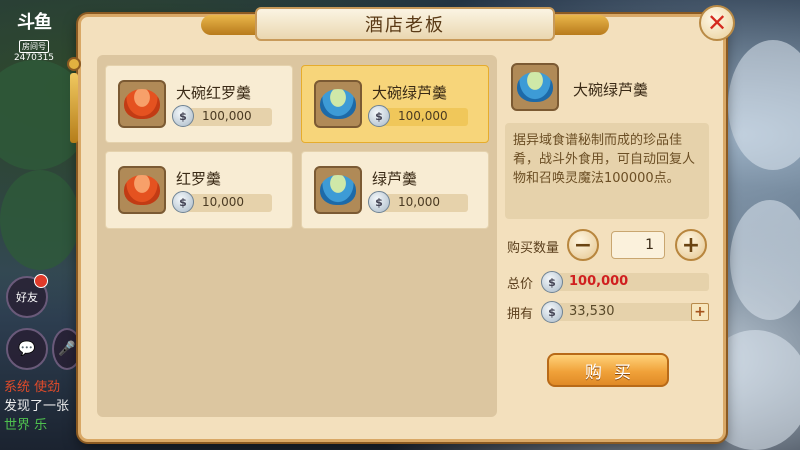 This screenshot has width=800, height=450. Describe the element at coordinates (611, 90) in the screenshot. I see `selected-item-name: 大碗绿芦羹` at that location.